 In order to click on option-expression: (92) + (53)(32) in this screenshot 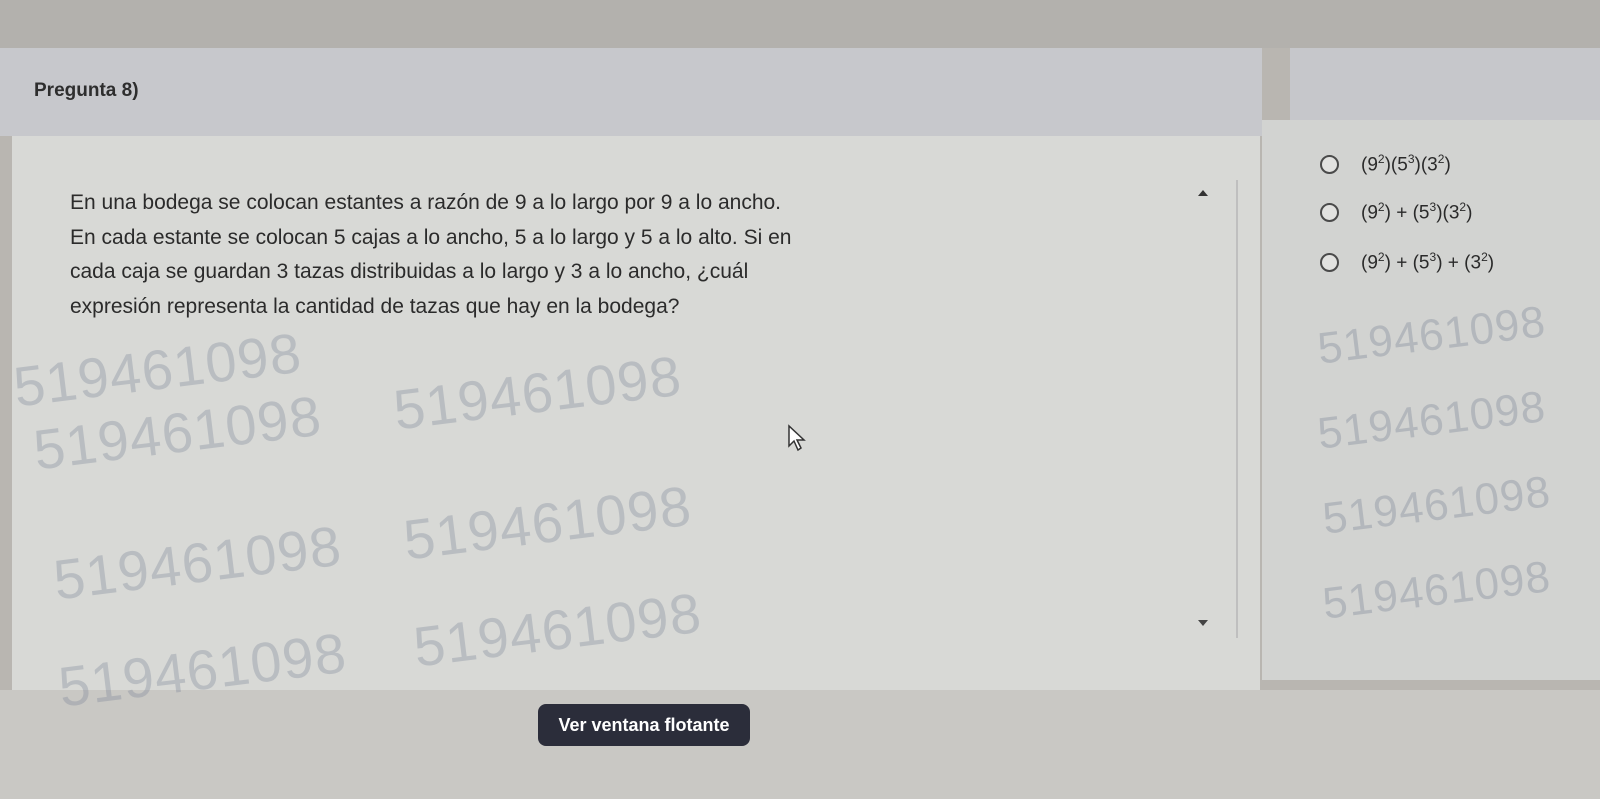, I will do `click(1417, 212)`.